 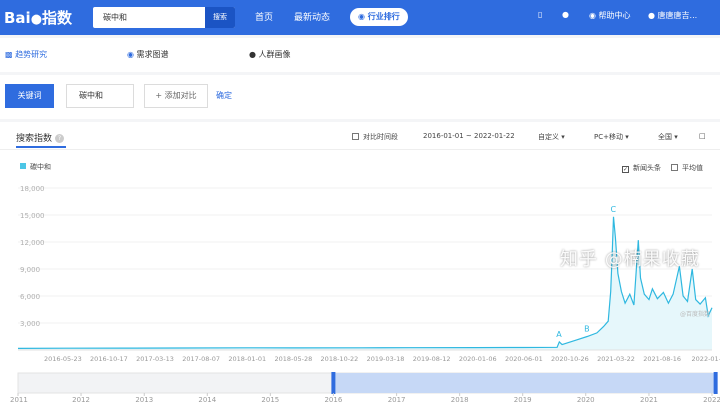 I want to click on range-handle-right, so click(x=715, y=383).